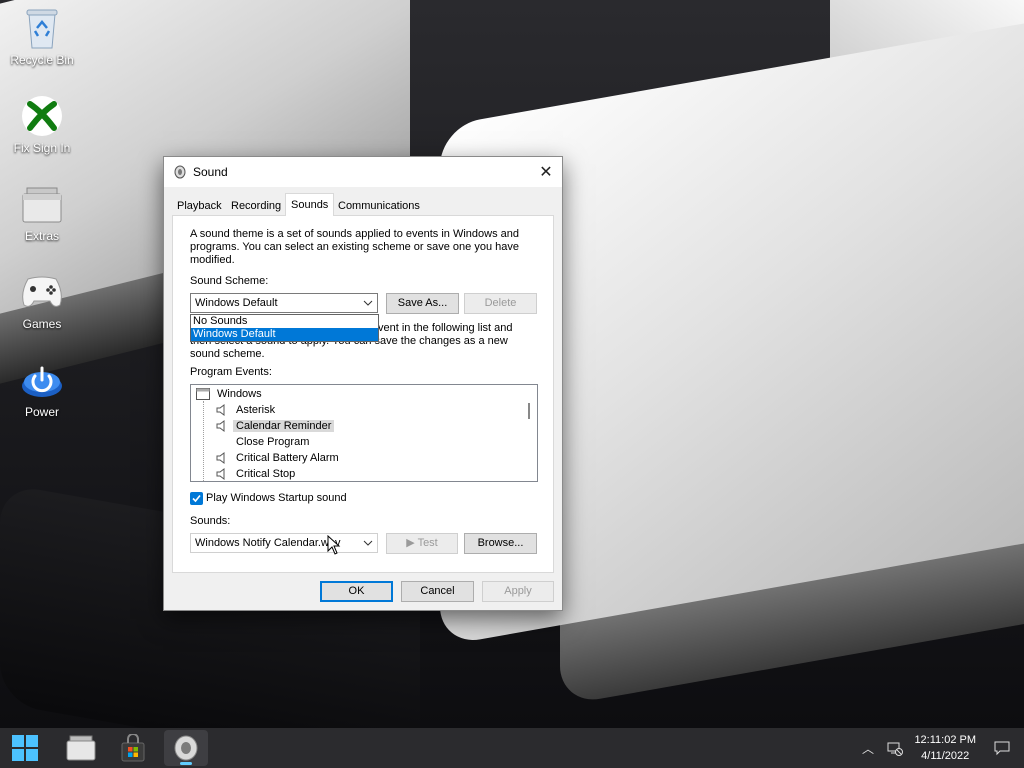 Image resolution: width=1024 pixels, height=768 pixels. I want to click on list-item: Calendar Reminder, so click(275, 426).